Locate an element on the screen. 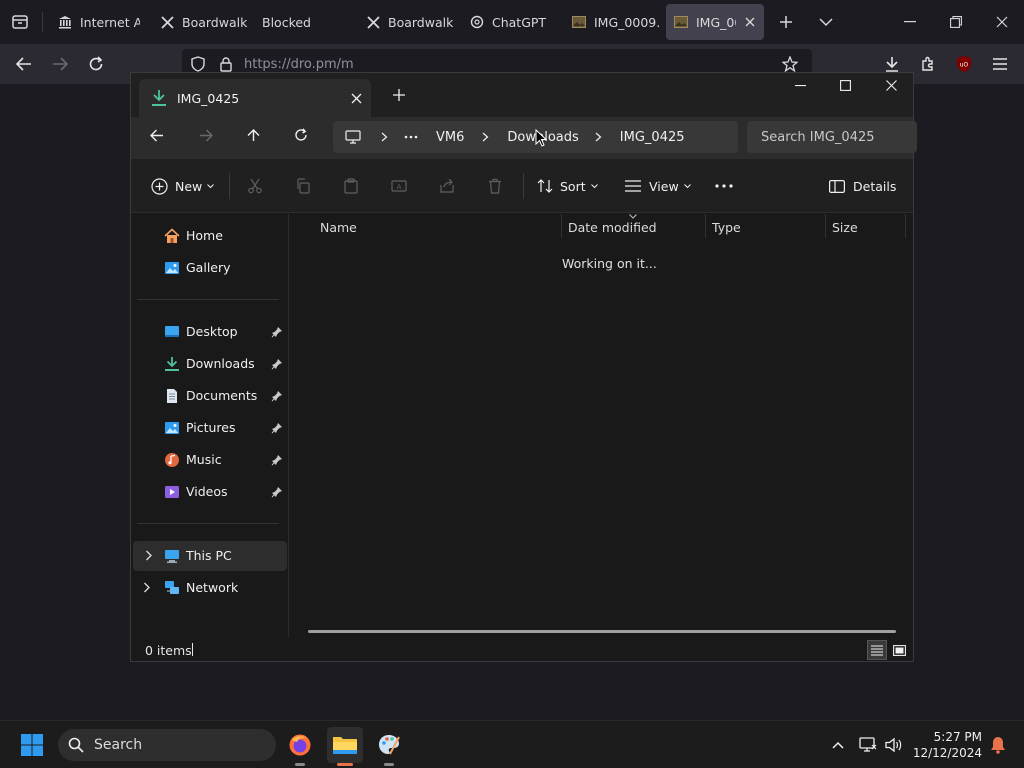  restore-icon is located at coordinates (956, 22).